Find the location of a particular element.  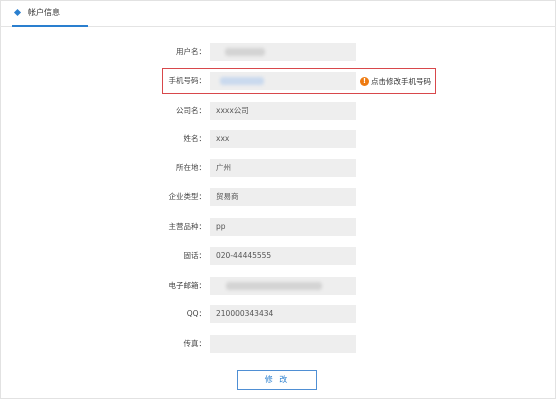

landline-field: 020-44445555 is located at coordinates (283, 256).